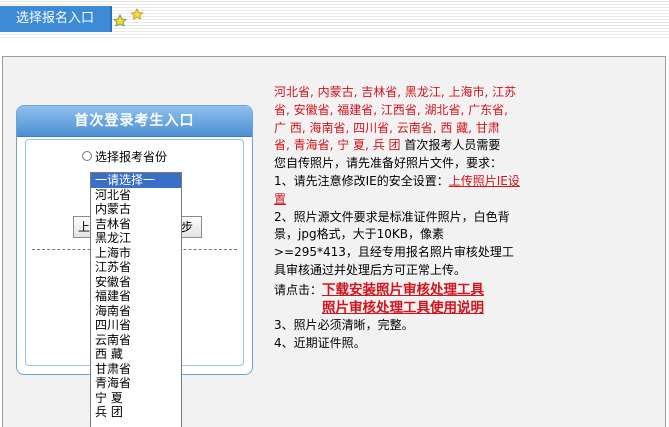  I want to click on province-list-line3: 广 西, 海南省, 四川省, 云南省, 西 藏, 甘肃, so click(387, 127).